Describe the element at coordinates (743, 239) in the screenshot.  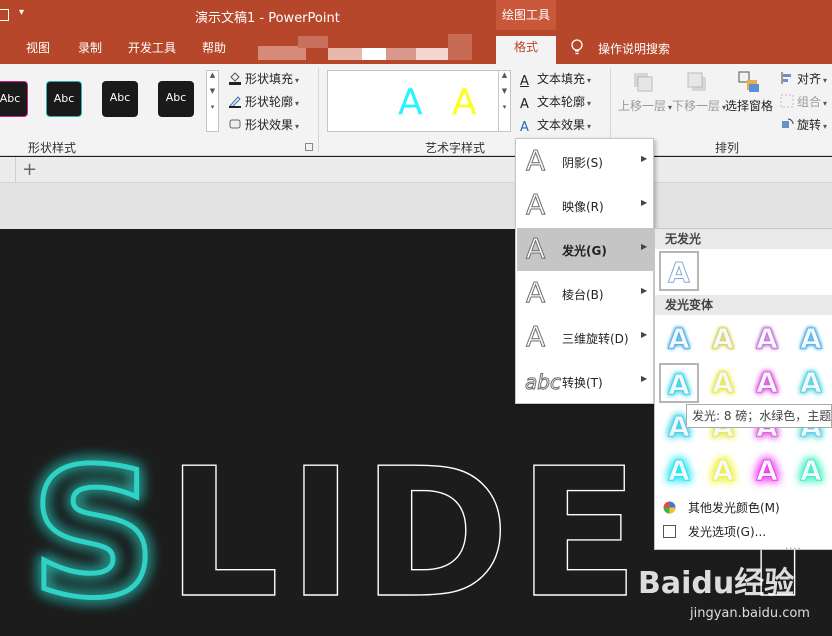
I see `no-glow-header: 无发光` at that location.